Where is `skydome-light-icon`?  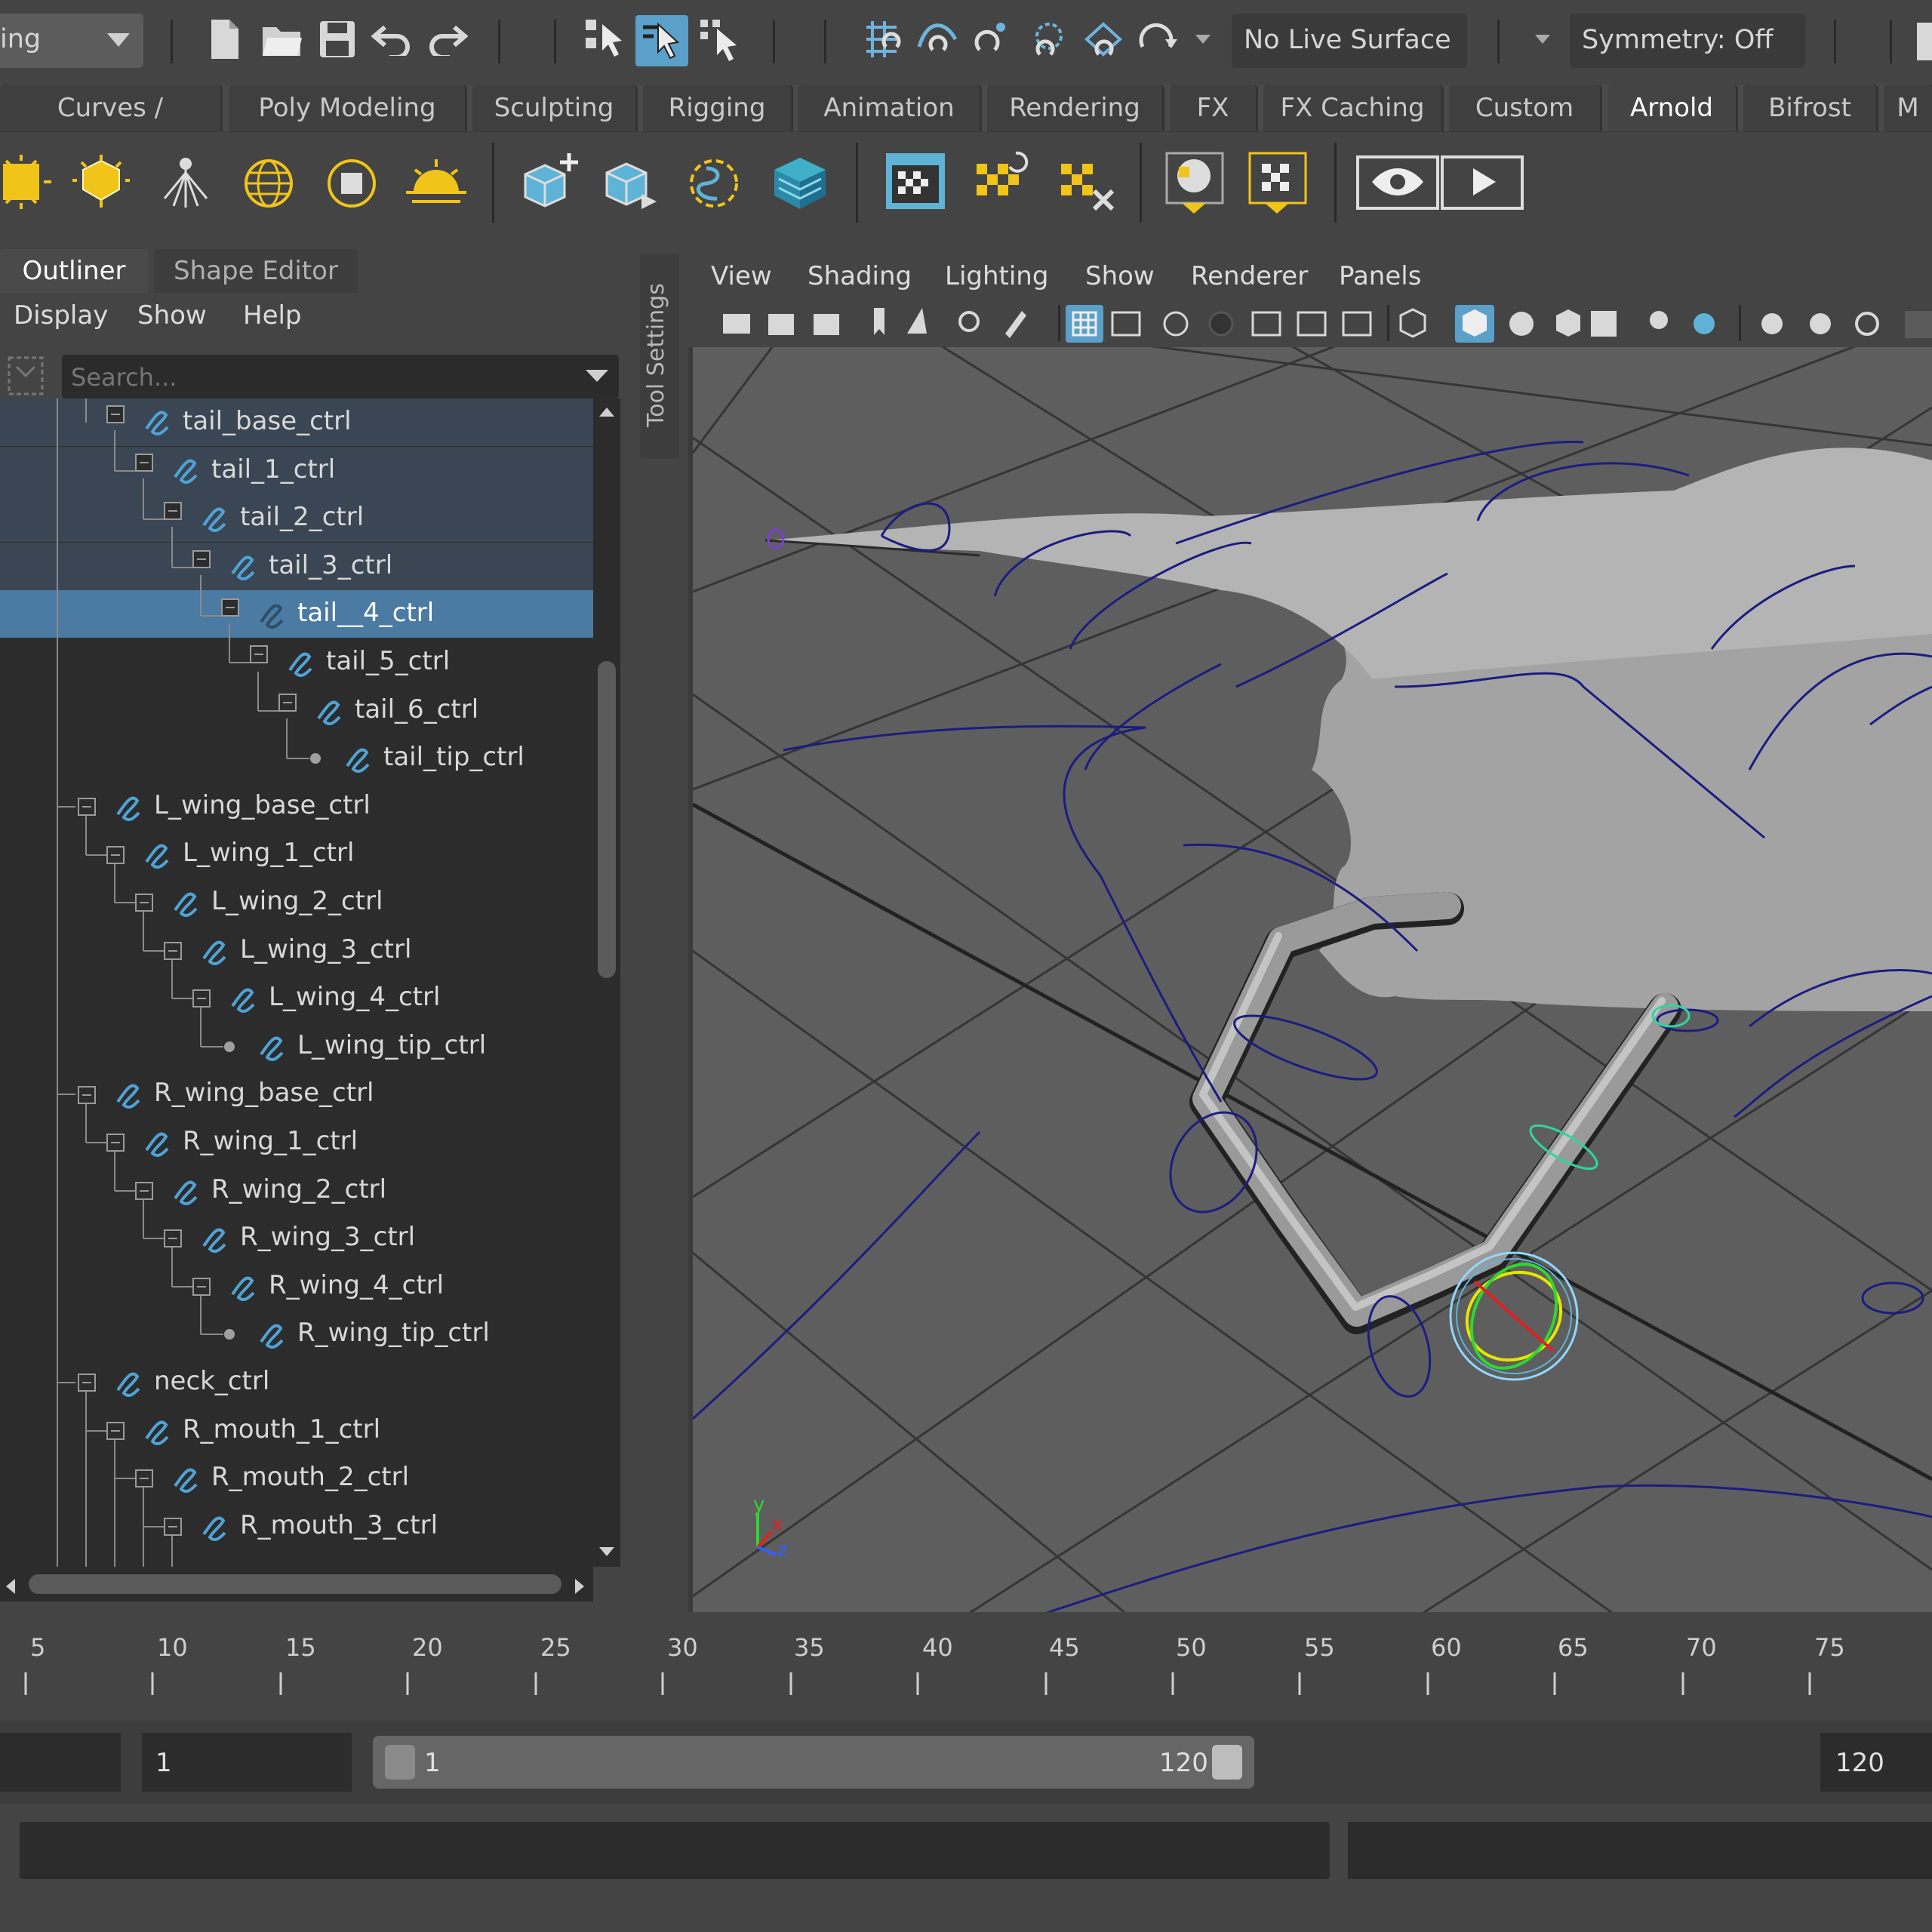
skydome-light-icon is located at coordinates (268, 183).